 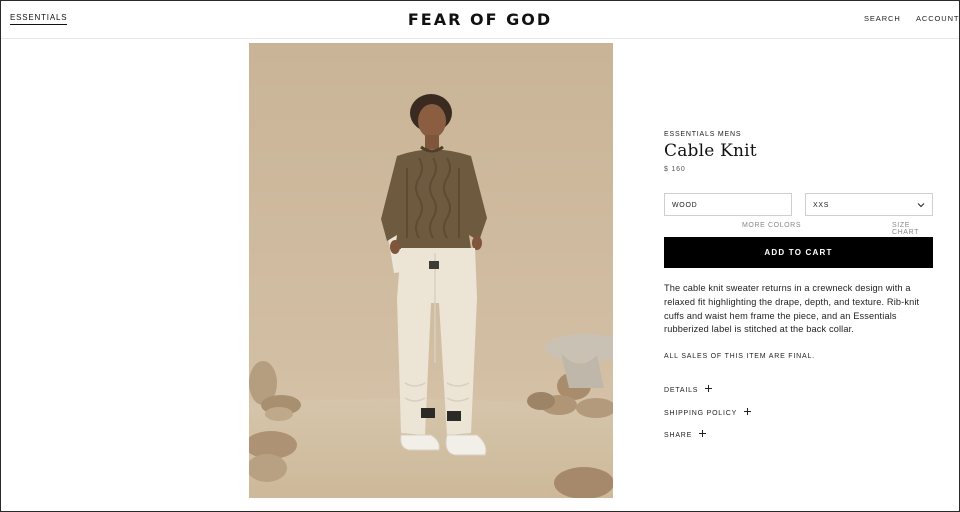 What do you see at coordinates (771, 225) in the screenshot?
I see `more-colors-link: MORE COLORS` at bounding box center [771, 225].